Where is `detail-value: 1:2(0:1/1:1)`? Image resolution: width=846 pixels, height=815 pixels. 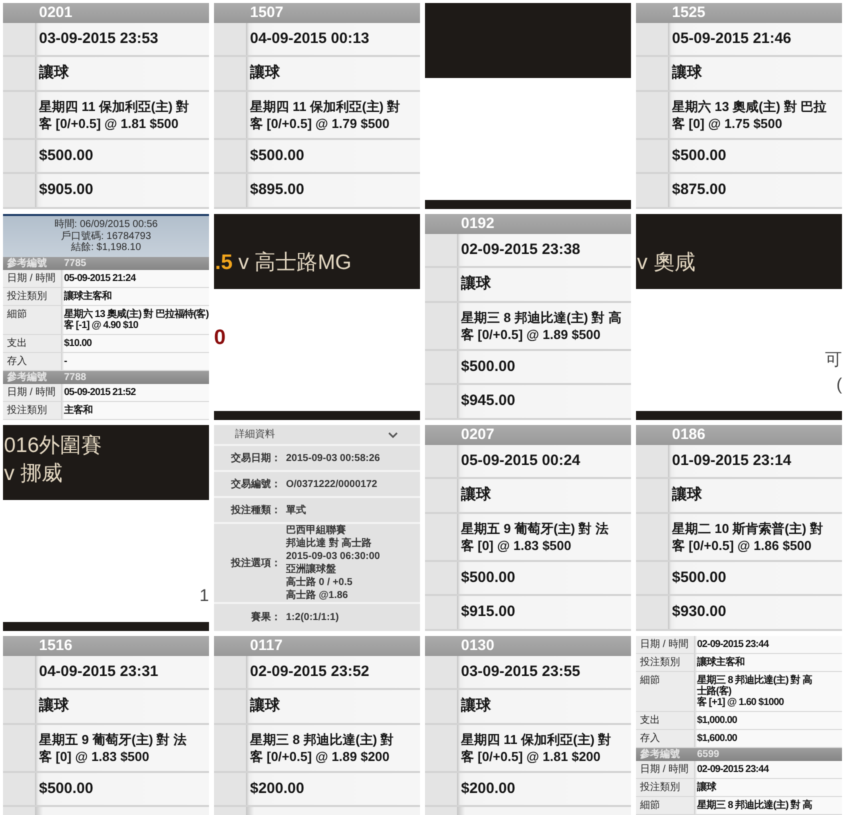
detail-value: 1:2(0:1/1:1) is located at coordinates (312, 617).